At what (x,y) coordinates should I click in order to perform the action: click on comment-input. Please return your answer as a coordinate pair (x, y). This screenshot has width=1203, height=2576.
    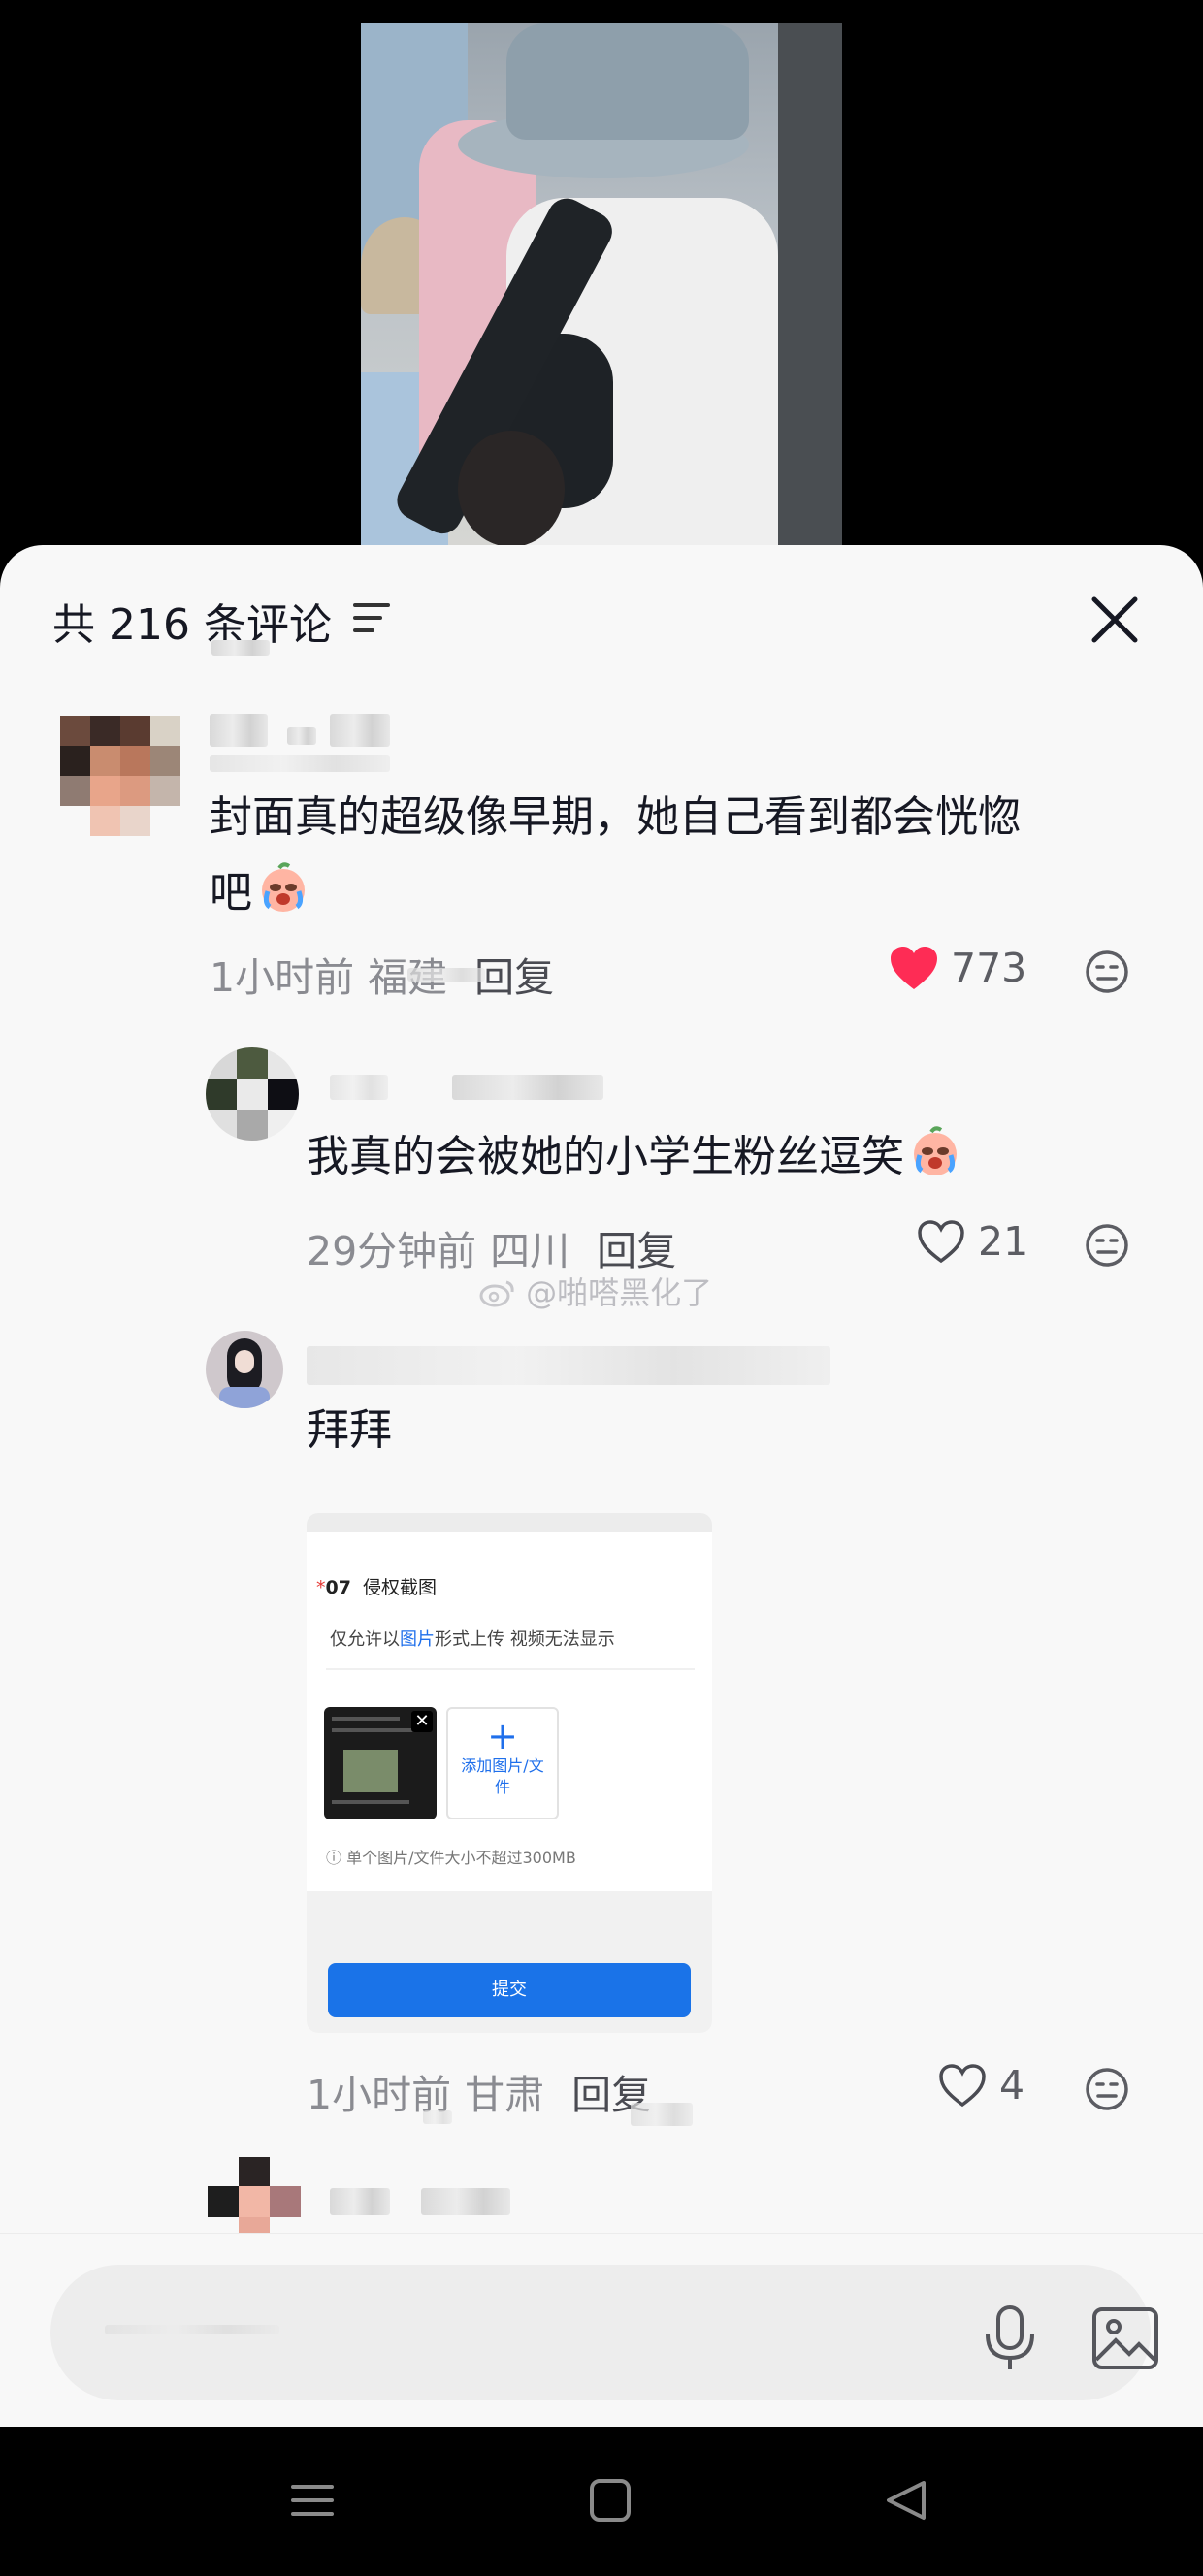
    Looking at the image, I should click on (503, 2332).